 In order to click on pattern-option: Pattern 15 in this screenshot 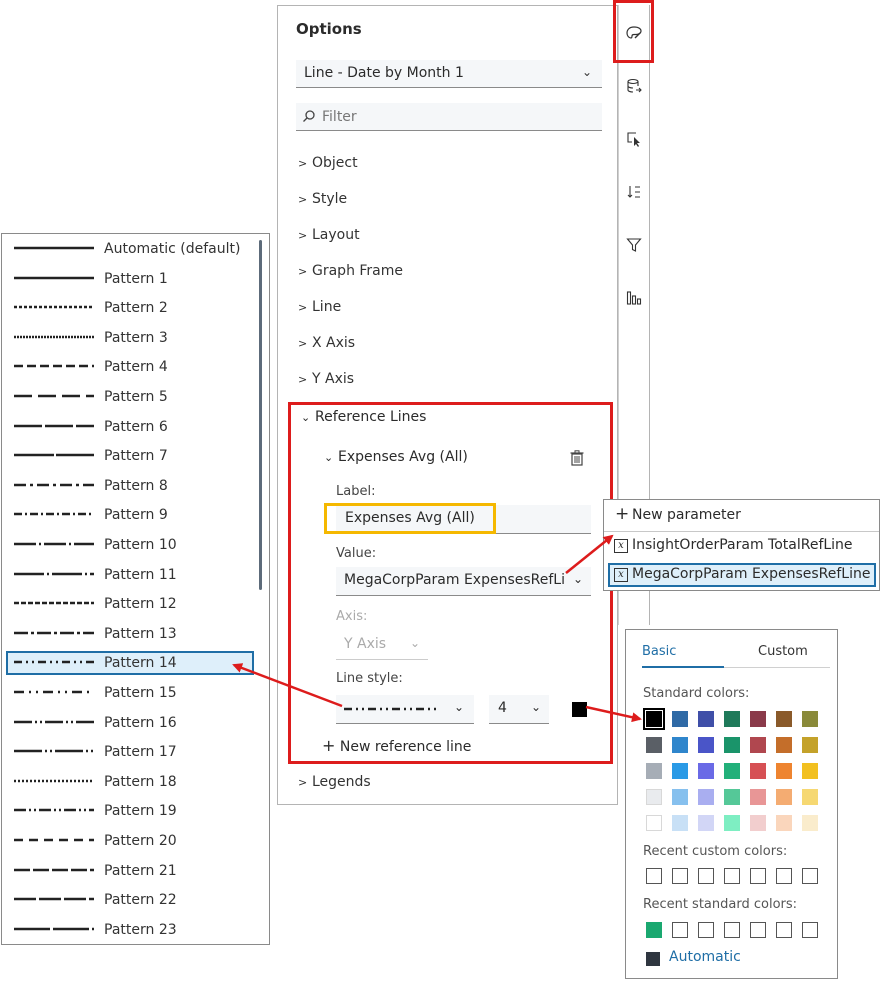, I will do `click(130, 693)`.